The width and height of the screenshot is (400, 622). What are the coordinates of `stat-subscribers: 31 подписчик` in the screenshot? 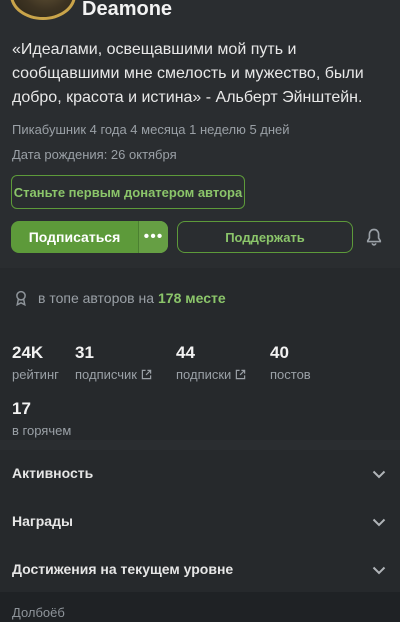 It's located at (113, 362).